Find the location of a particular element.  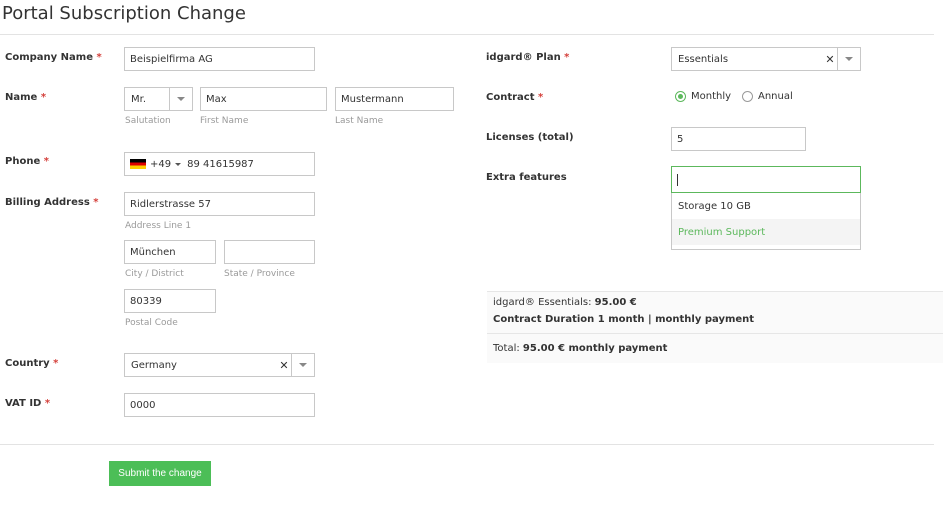

title-divider is located at coordinates (467, 34).